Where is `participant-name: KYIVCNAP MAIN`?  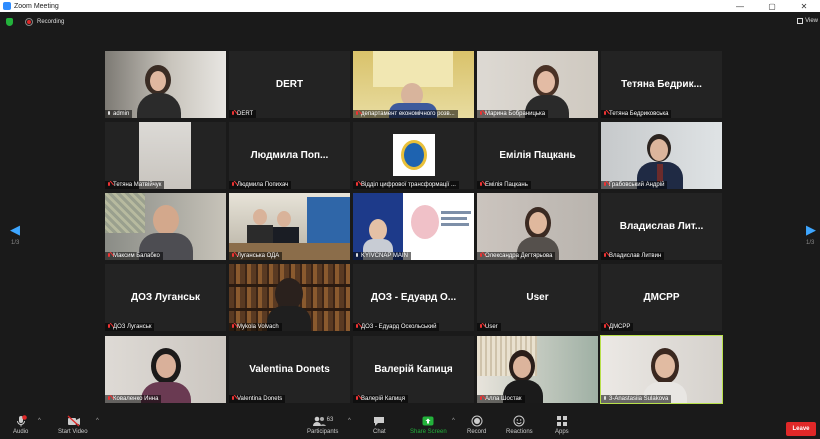 participant-name: KYIVCNAP MAIN is located at coordinates (384, 256).